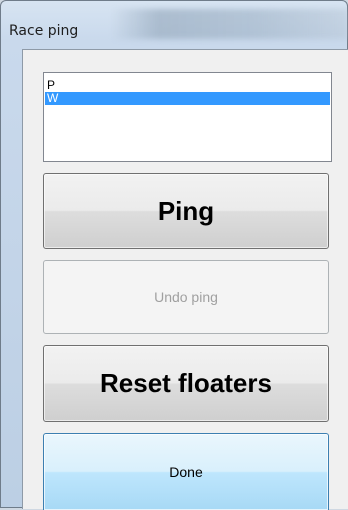 The image size is (348, 510). Describe the element at coordinates (186, 383) in the screenshot. I see `reset-floaters-button: Reset floaters` at that location.